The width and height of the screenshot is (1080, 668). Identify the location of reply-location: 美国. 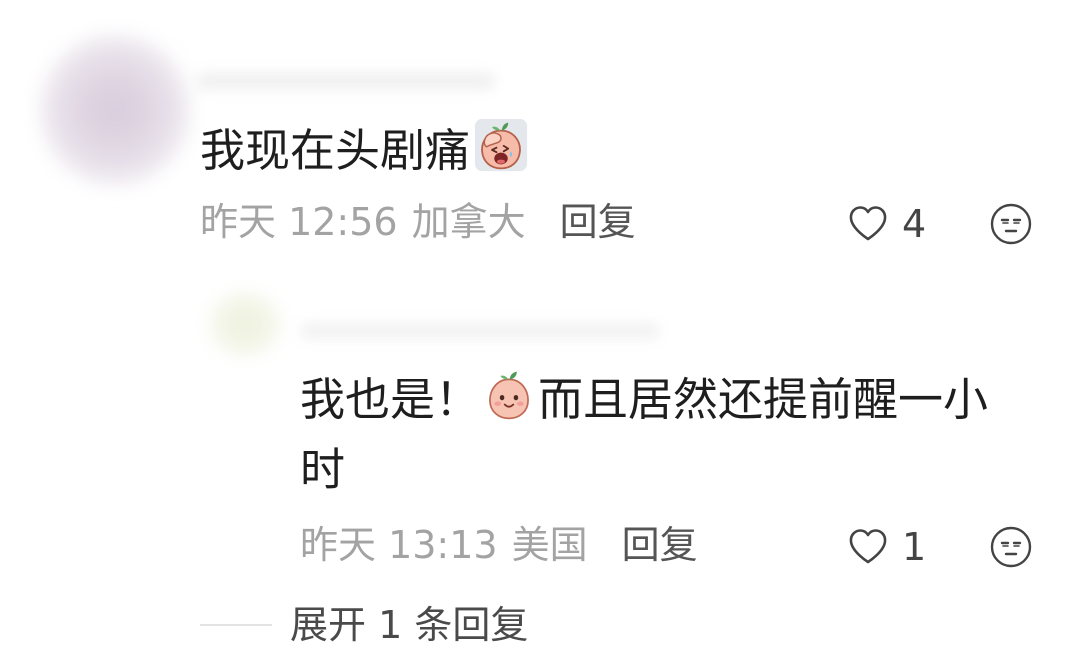
(549, 545).